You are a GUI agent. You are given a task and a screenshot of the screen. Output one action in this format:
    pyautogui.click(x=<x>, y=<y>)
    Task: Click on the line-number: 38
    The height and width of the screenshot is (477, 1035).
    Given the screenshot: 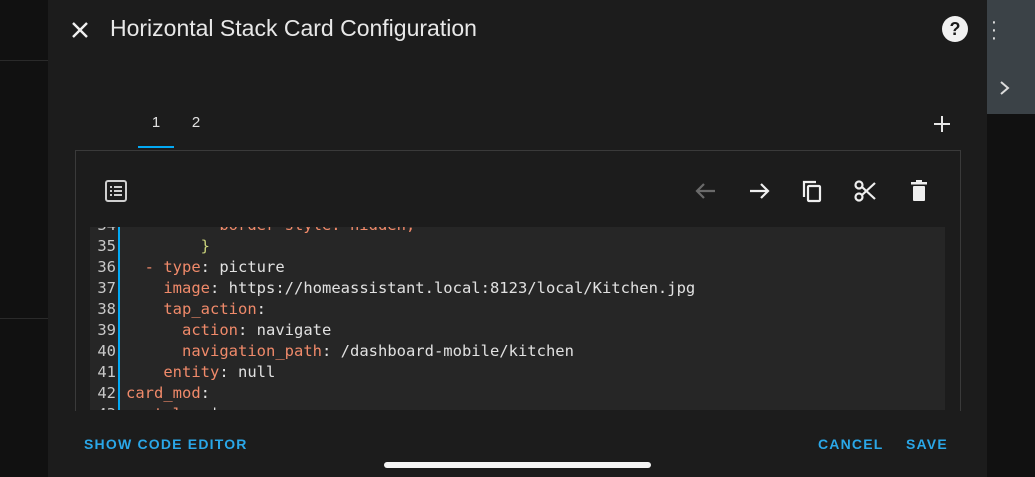 What is the action you would take?
    pyautogui.click(x=106, y=309)
    